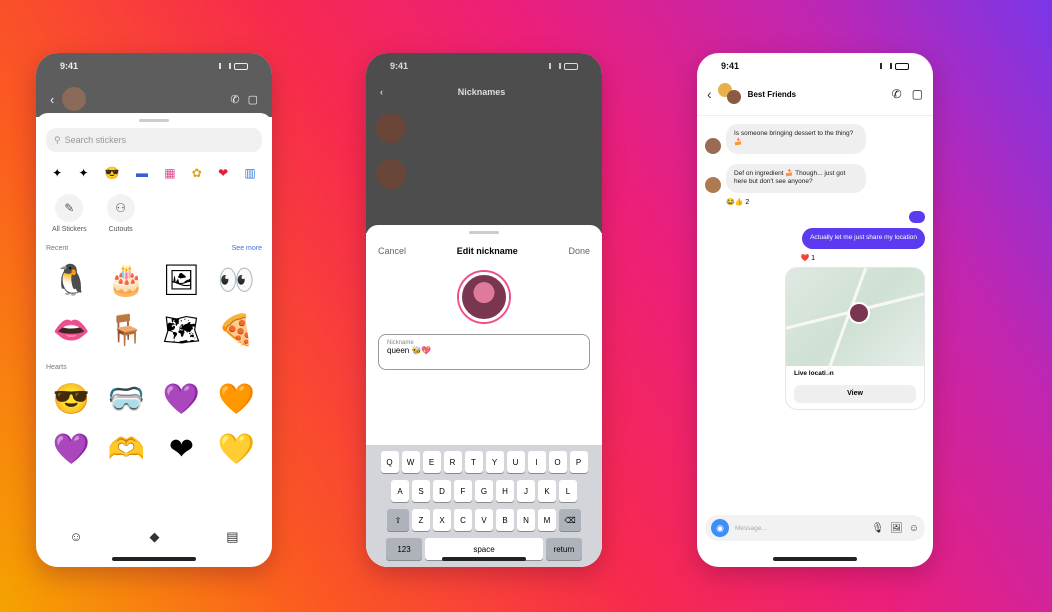 The image size is (1052, 612). Describe the element at coordinates (557, 462) in the screenshot. I see `key: O` at that location.